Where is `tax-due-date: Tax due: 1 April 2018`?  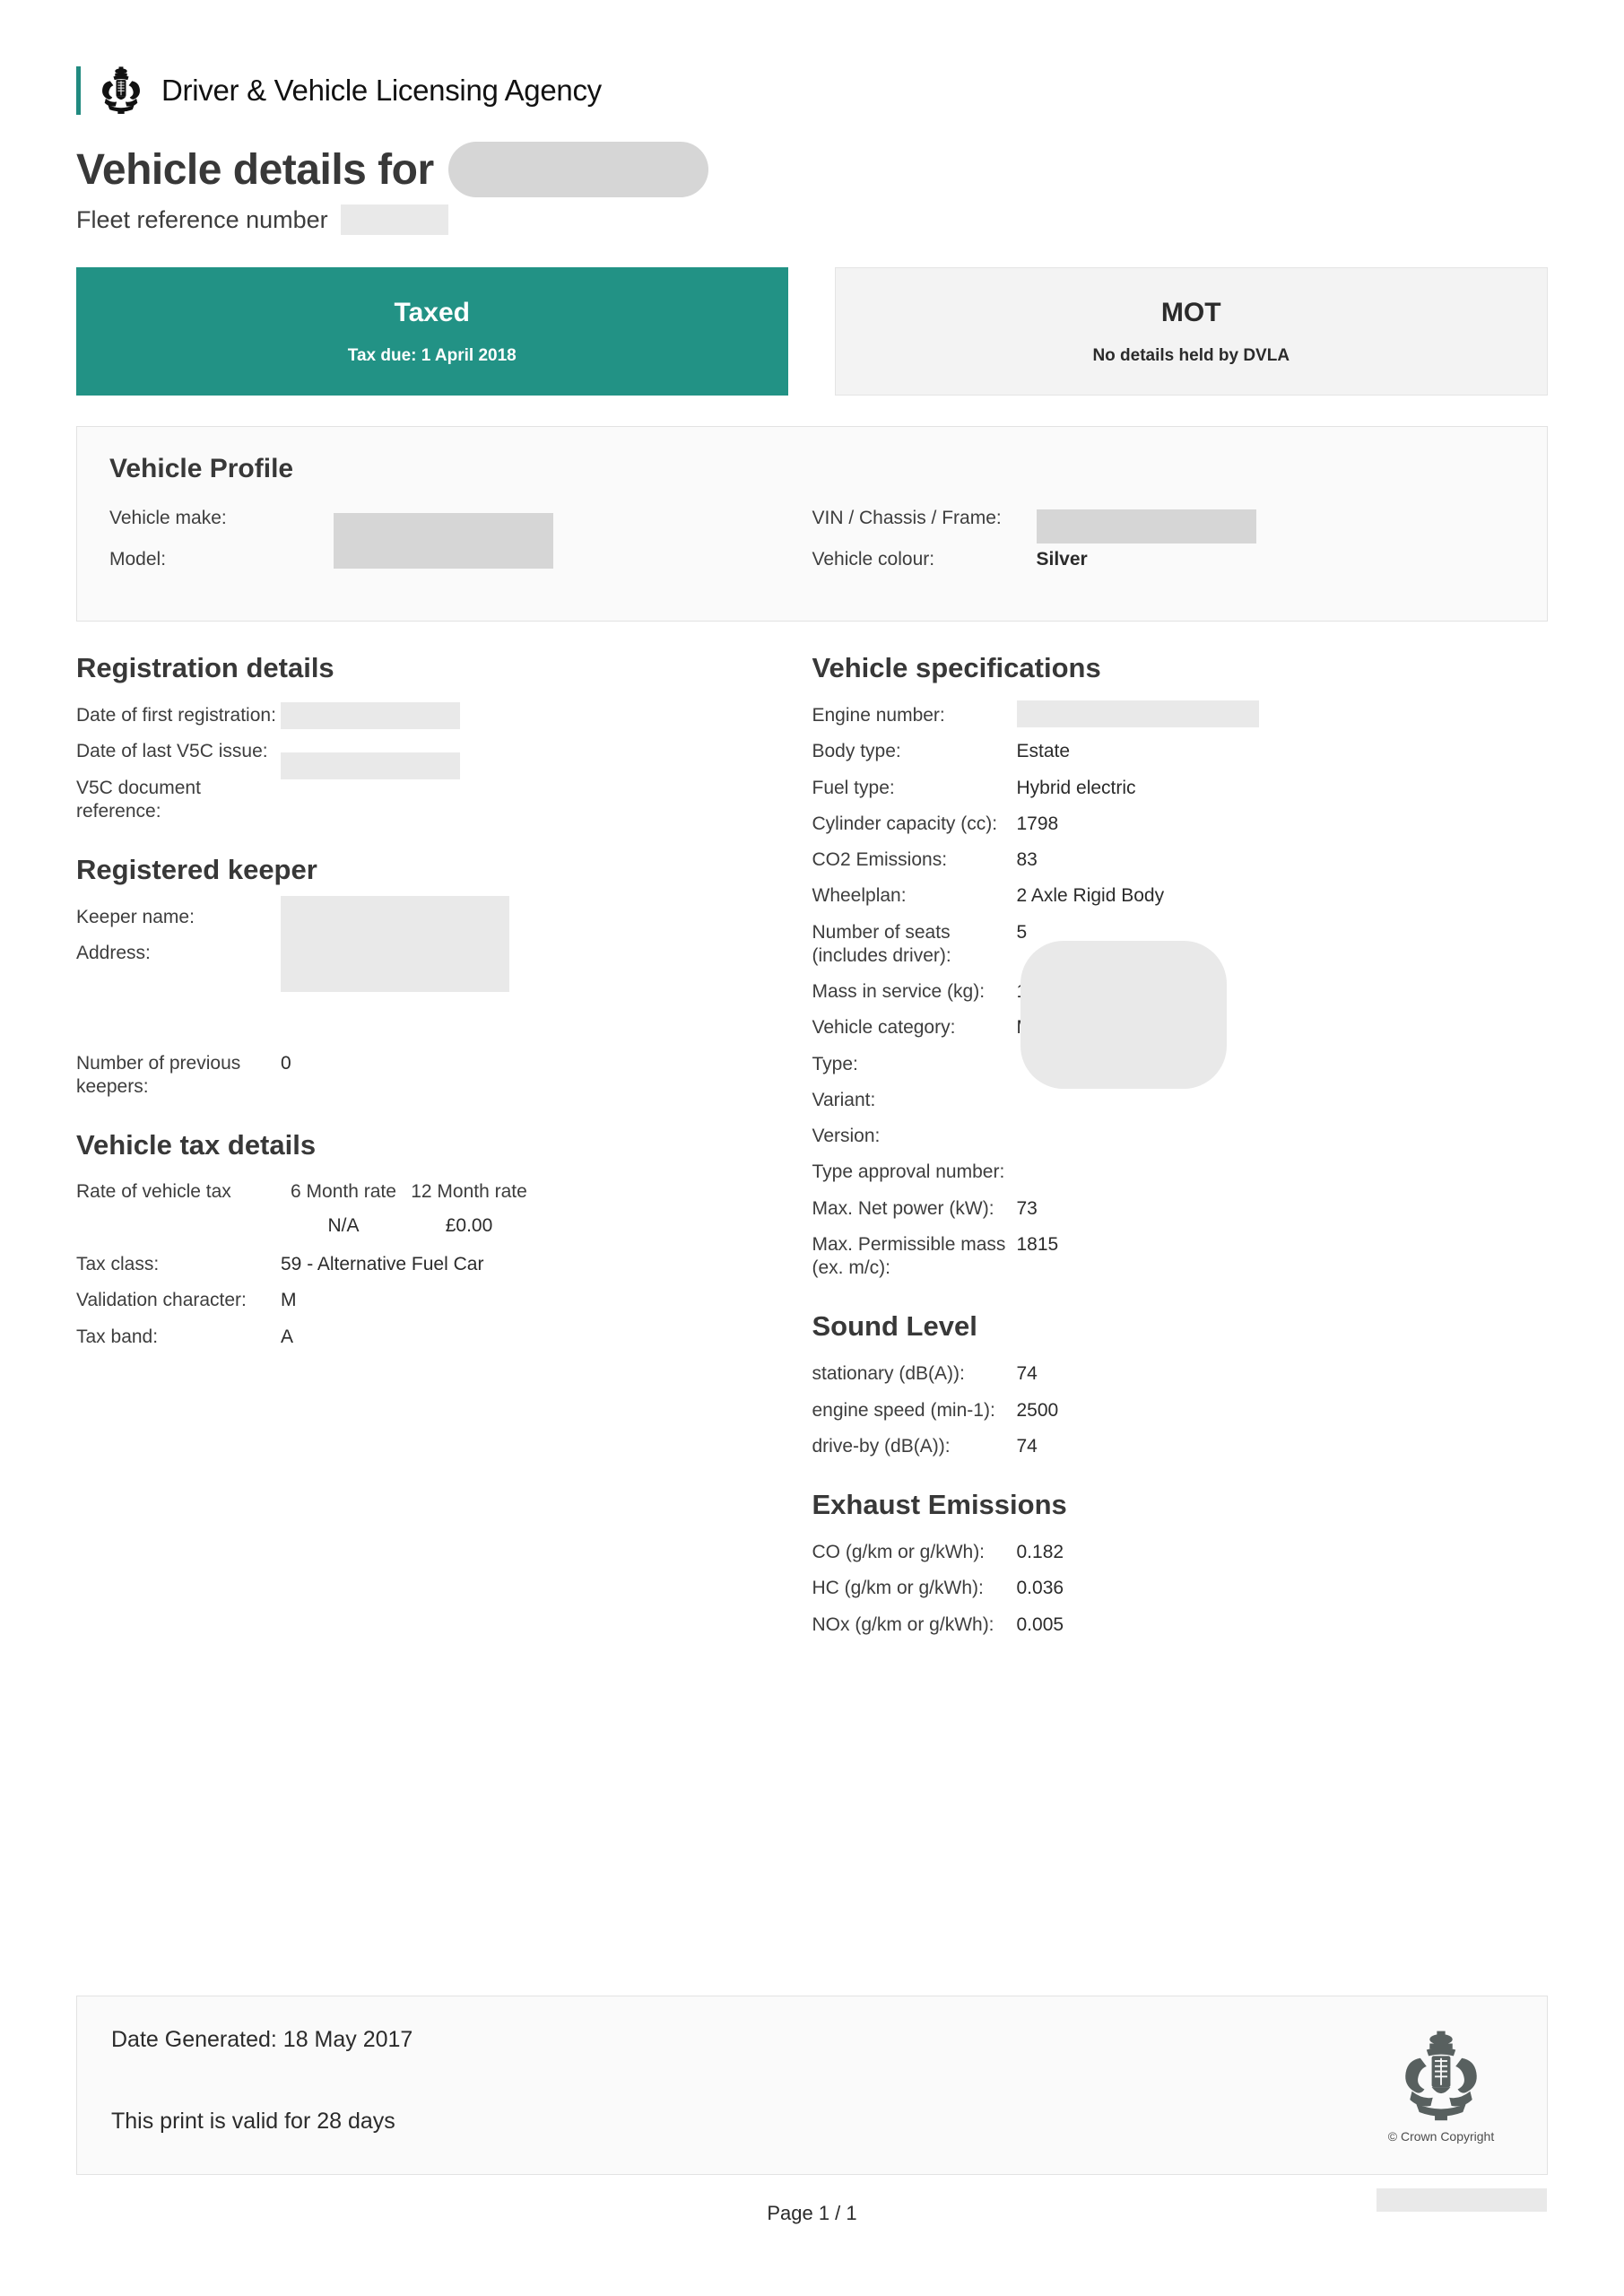
tax-due-date: Tax due: 1 April 2018 is located at coordinates (432, 355).